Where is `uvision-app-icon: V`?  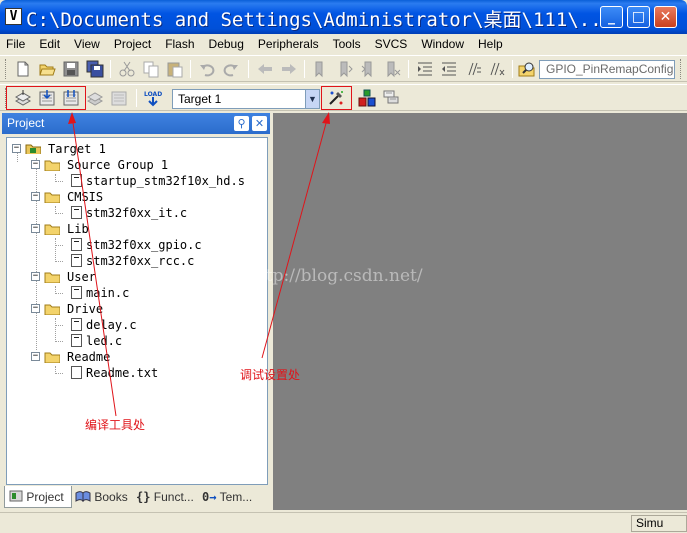 uvision-app-icon: V is located at coordinates (13, 16).